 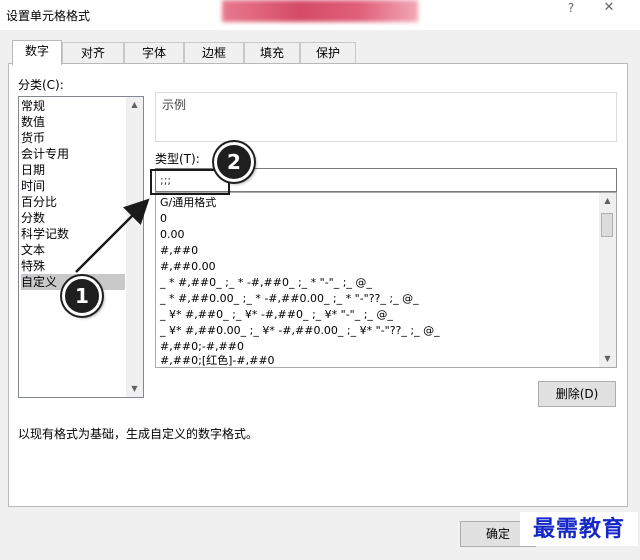 I want to click on tab-strip: 数字 对齐 字体 边框 填充 保护, so click(x=318, y=52).